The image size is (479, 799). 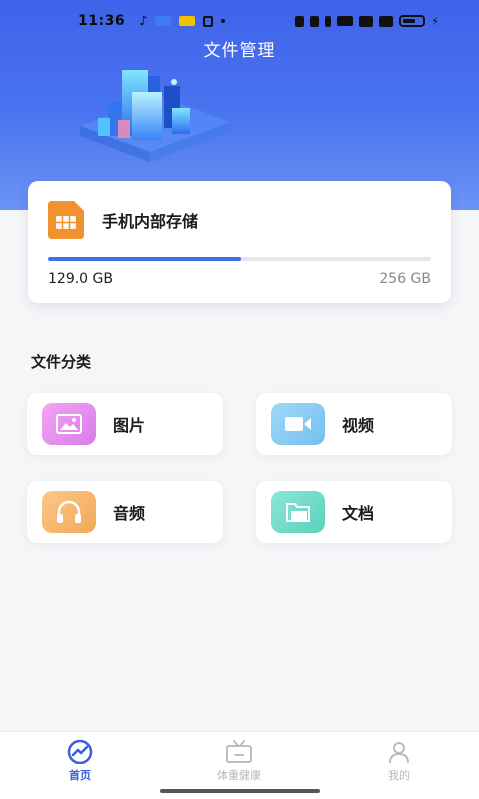 I want to click on user-icon, so click(x=399, y=752).